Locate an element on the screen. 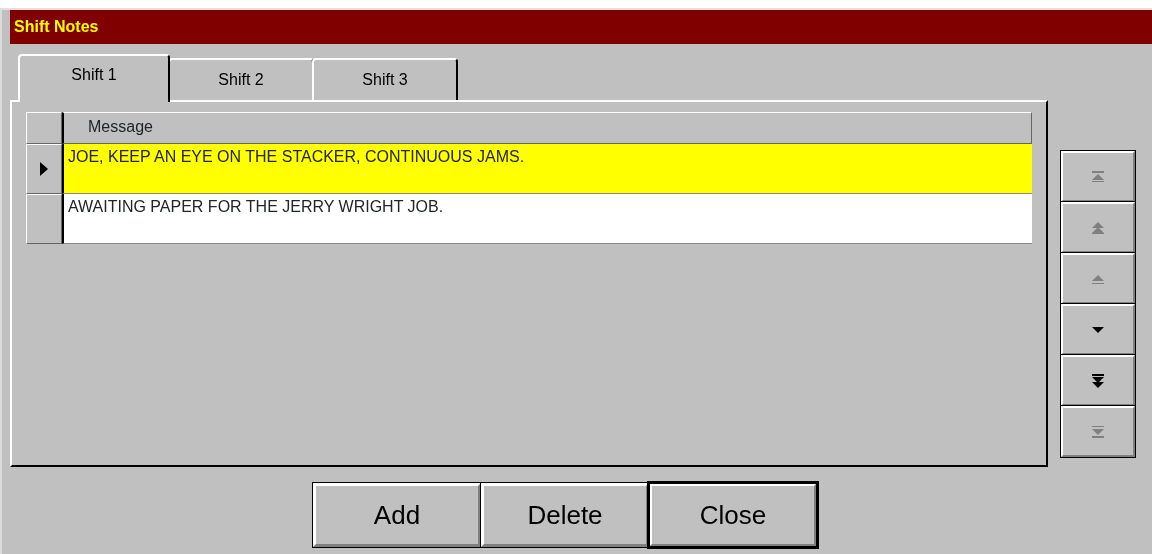  corner-cell is located at coordinates (44, 128).